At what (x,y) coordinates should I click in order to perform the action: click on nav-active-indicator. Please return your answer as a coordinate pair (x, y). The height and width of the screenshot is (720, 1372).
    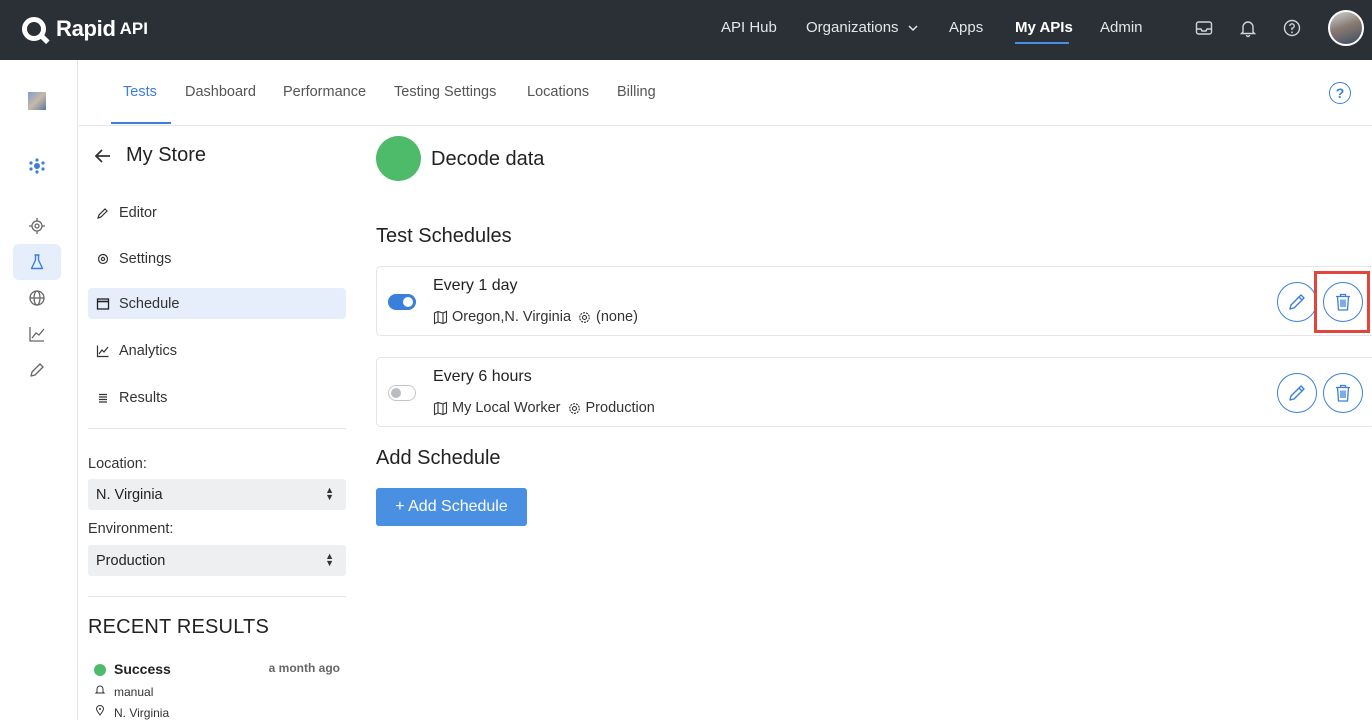
    Looking at the image, I should click on (1042, 43).